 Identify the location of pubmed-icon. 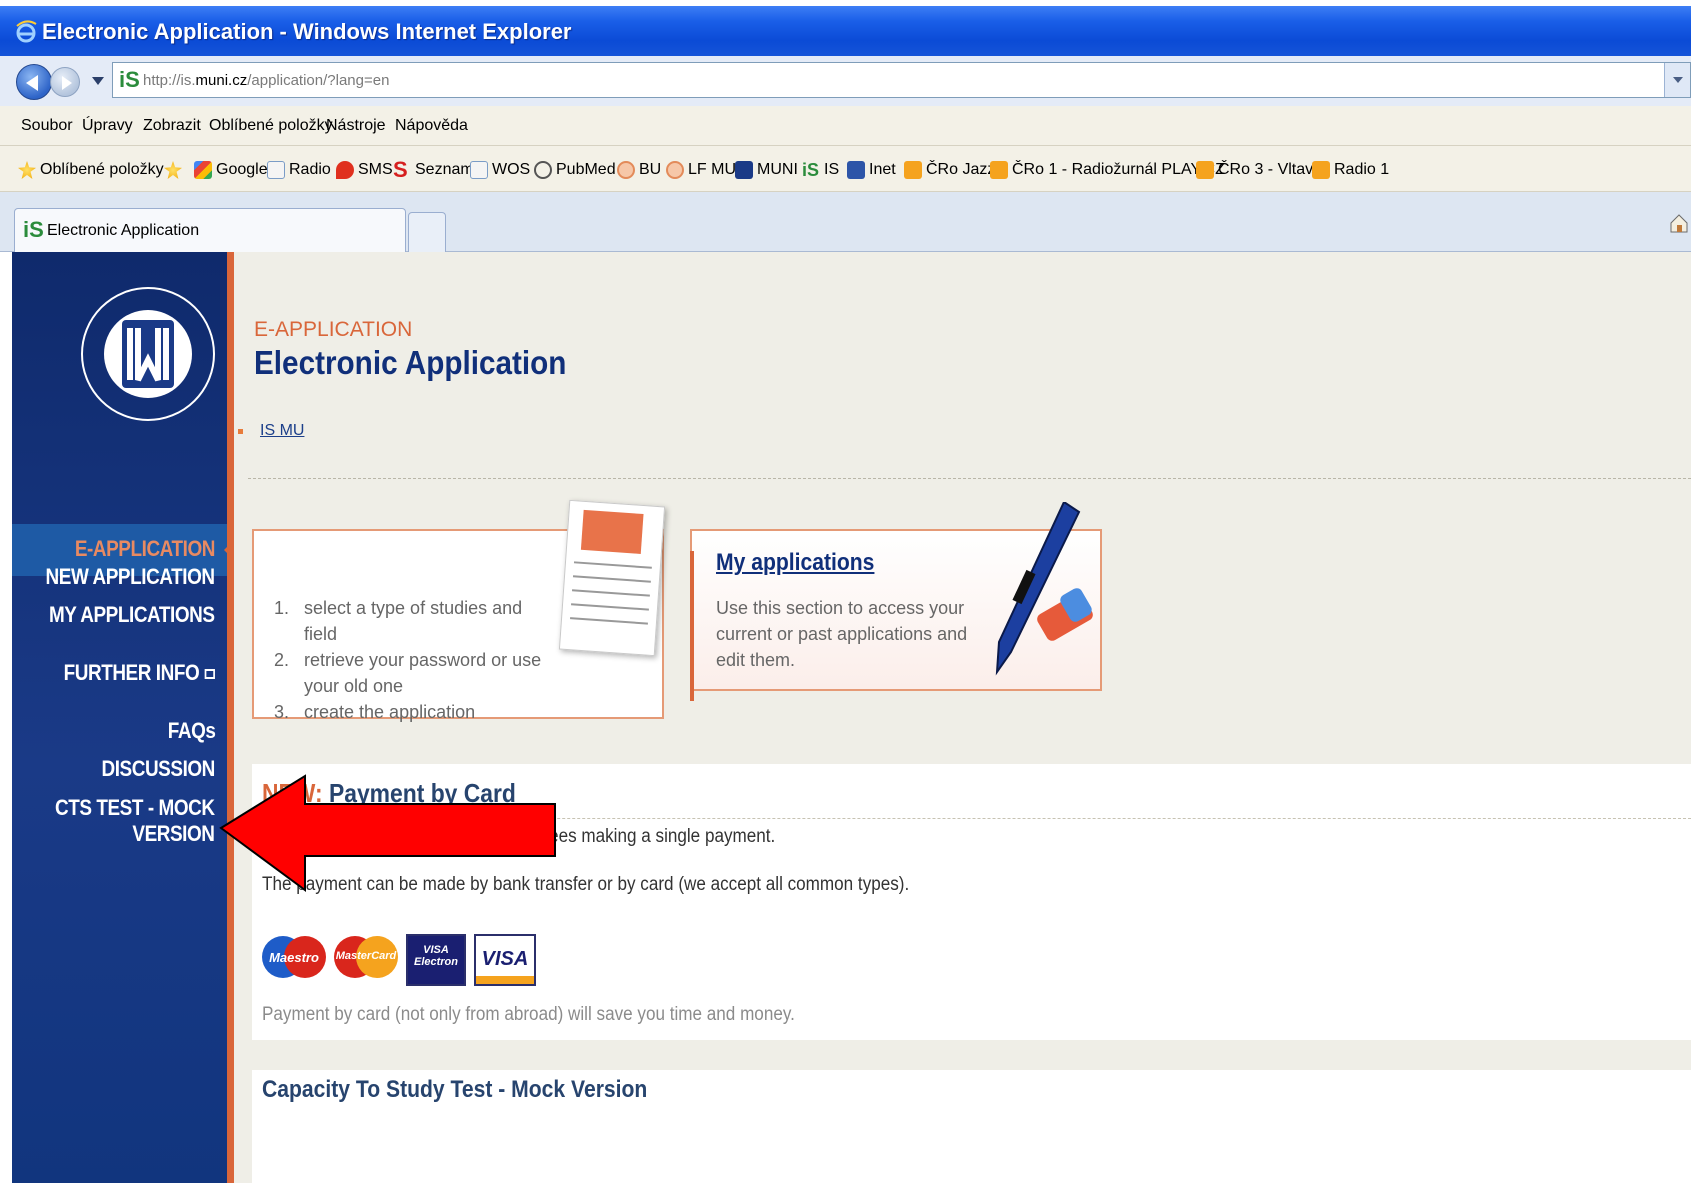
(543, 170).